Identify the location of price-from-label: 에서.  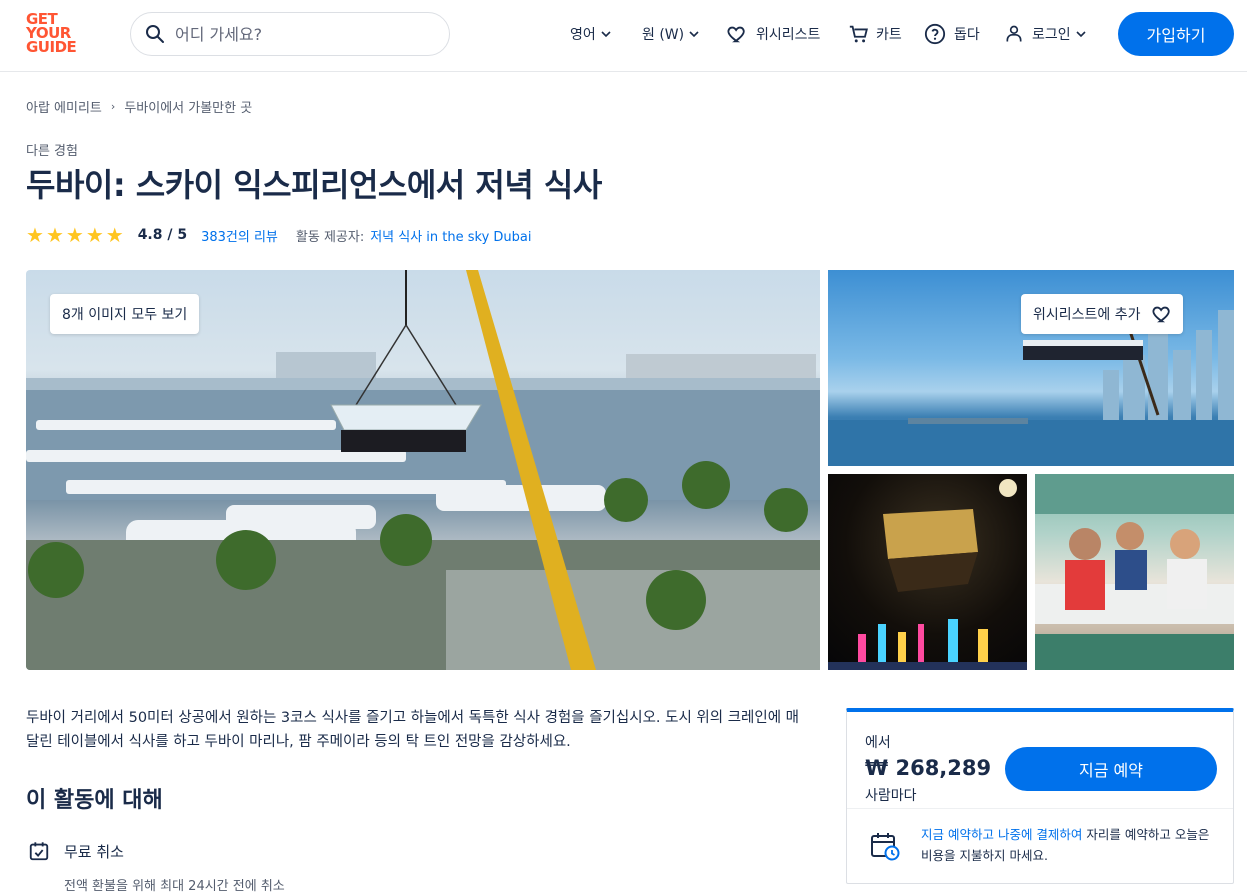
(878, 743).